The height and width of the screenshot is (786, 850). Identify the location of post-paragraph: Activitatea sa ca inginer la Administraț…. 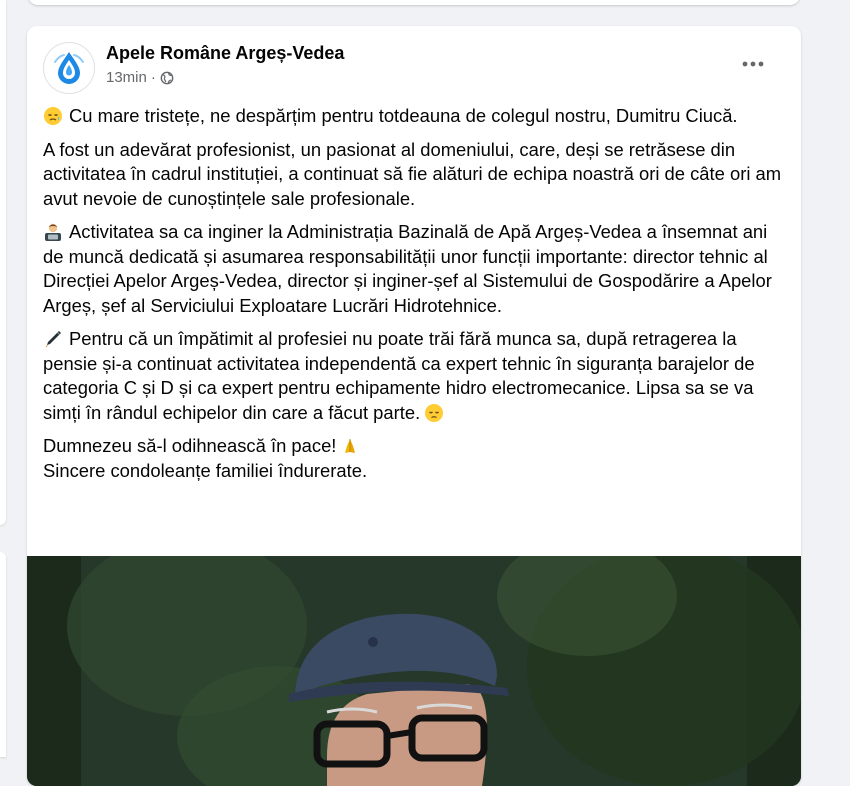
(417, 269).